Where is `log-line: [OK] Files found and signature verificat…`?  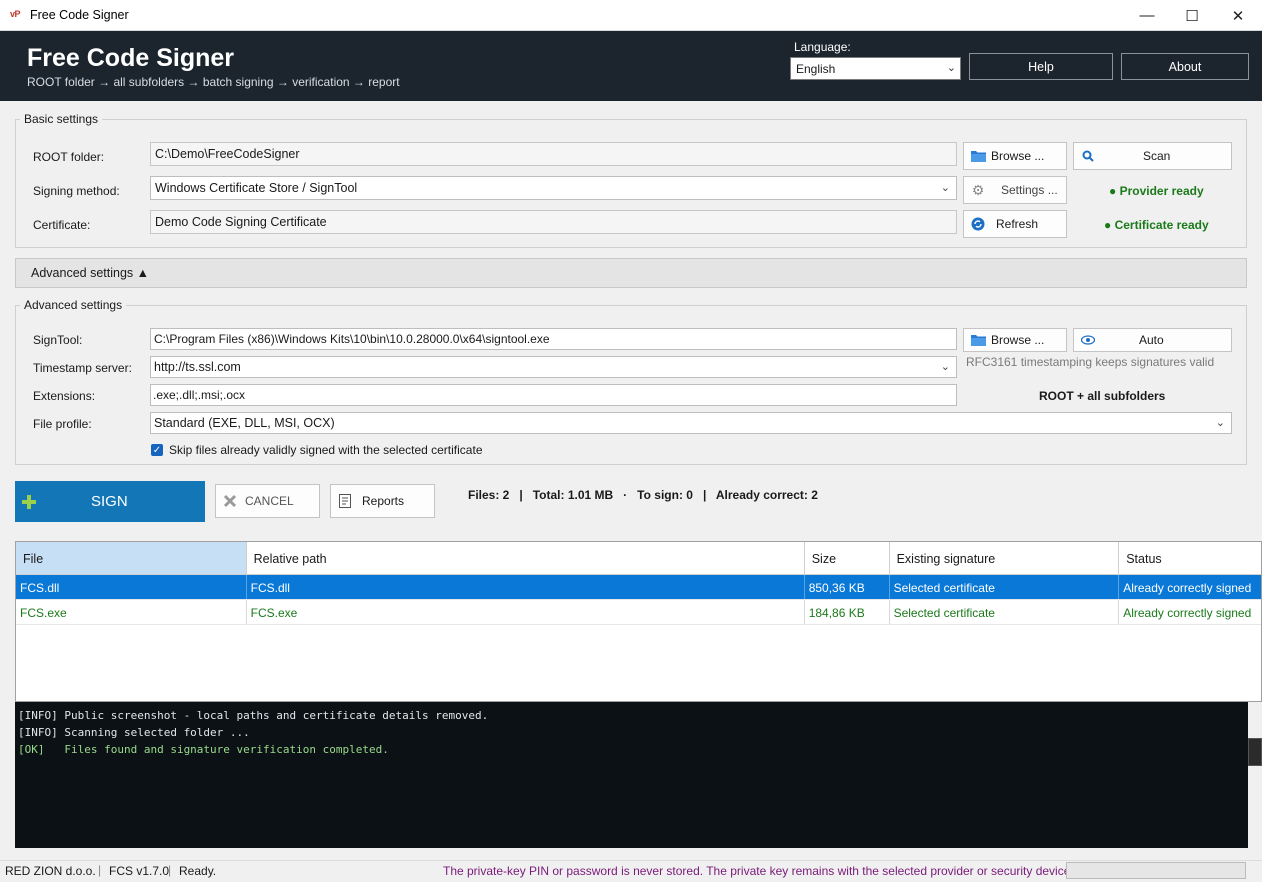 log-line: [OK] Files found and signature verificat… is located at coordinates (203, 749).